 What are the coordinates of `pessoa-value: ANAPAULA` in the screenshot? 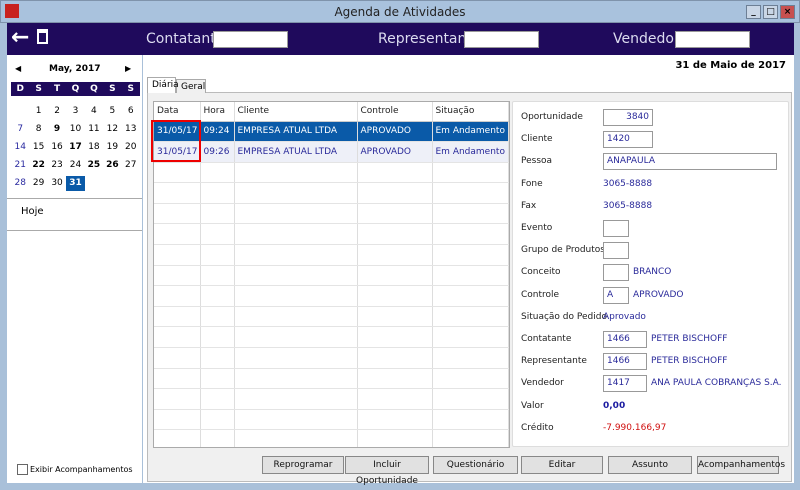 It's located at (690, 162).